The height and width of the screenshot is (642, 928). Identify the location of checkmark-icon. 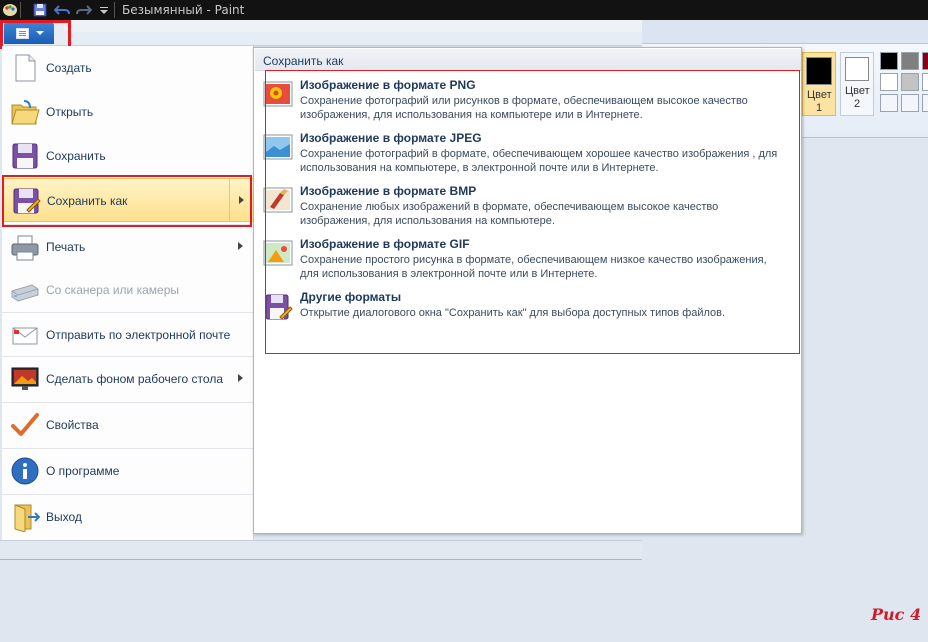
(25, 424).